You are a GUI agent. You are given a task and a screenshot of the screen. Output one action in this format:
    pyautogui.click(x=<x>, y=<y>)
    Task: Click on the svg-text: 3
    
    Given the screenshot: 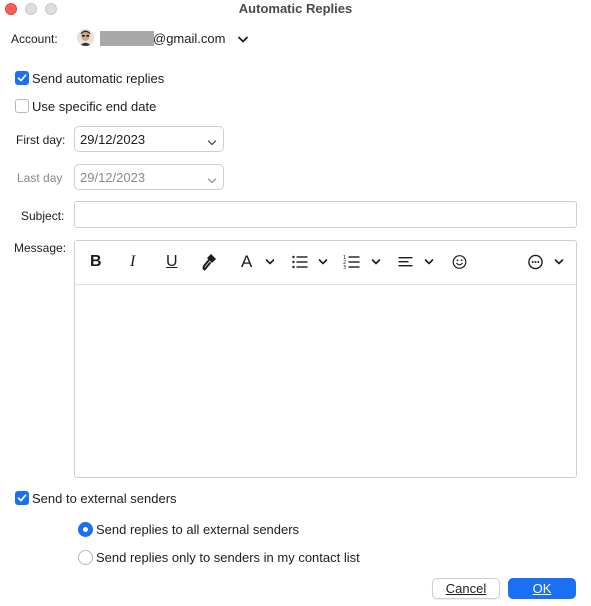 What is the action you would take?
    pyautogui.click(x=344, y=268)
    